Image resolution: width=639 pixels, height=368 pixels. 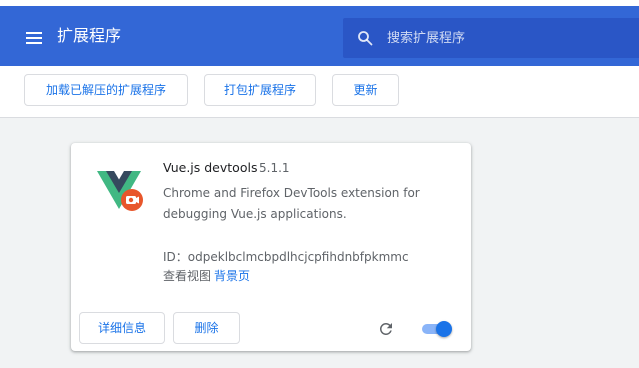 I want to click on pack-extension-button: 打包扩展程序, so click(x=260, y=90).